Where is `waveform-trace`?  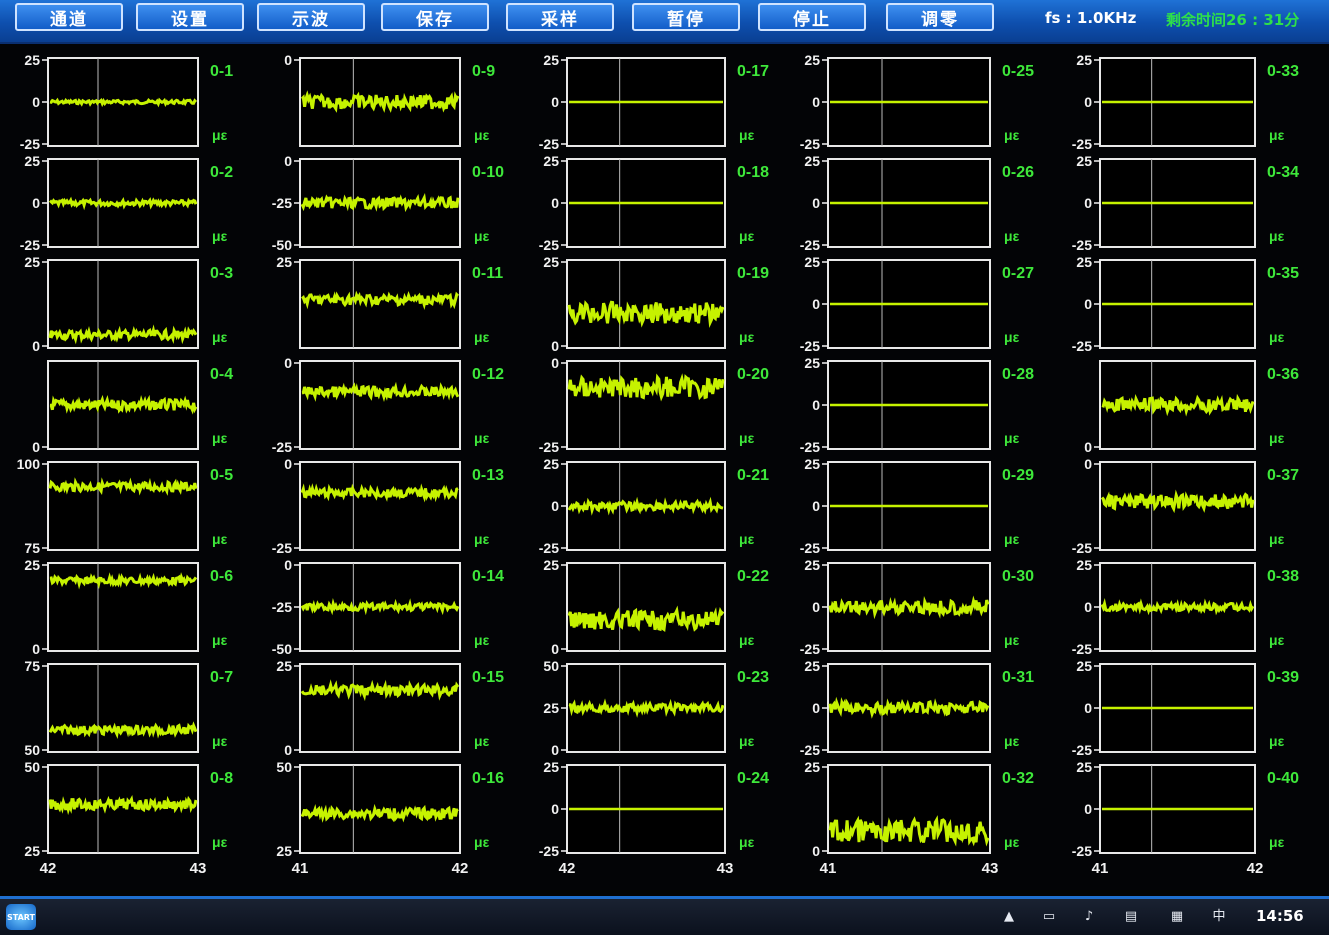
waveform-trace is located at coordinates (379, 813).